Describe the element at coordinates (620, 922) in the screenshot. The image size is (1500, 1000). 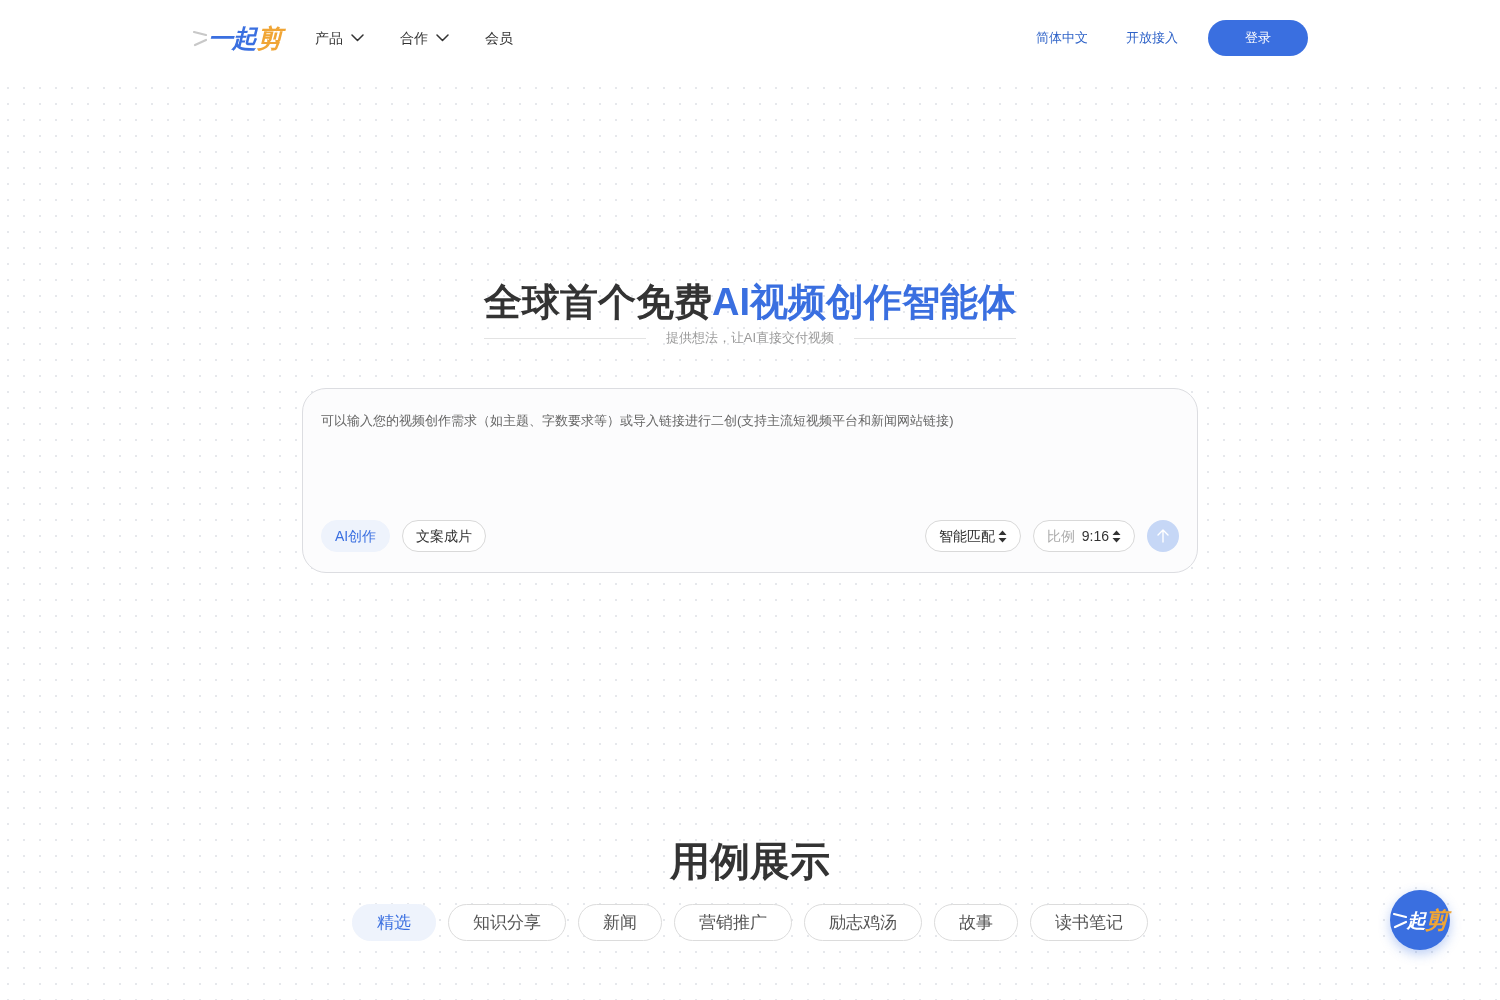
I see `category-tab: 新闻` at that location.